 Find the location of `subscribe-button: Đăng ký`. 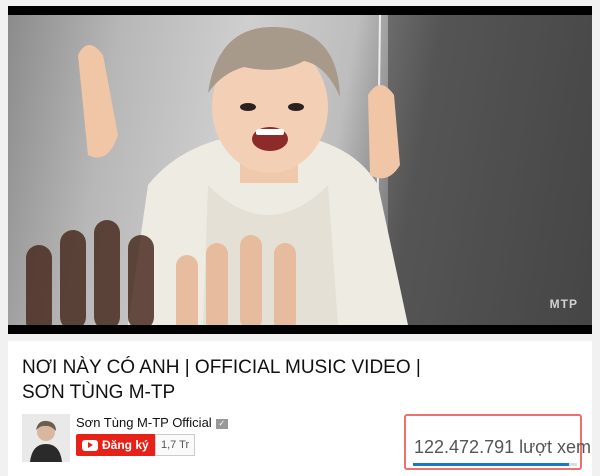

subscribe-button: Đăng ký is located at coordinates (116, 445).